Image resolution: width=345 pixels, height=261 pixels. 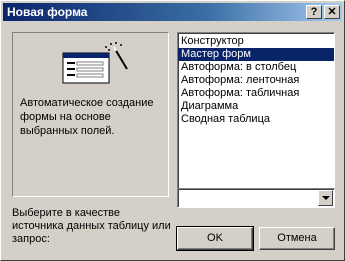 What do you see at coordinates (172, 12) in the screenshot?
I see `title-bar: Новая форма ? ✕` at bounding box center [172, 12].